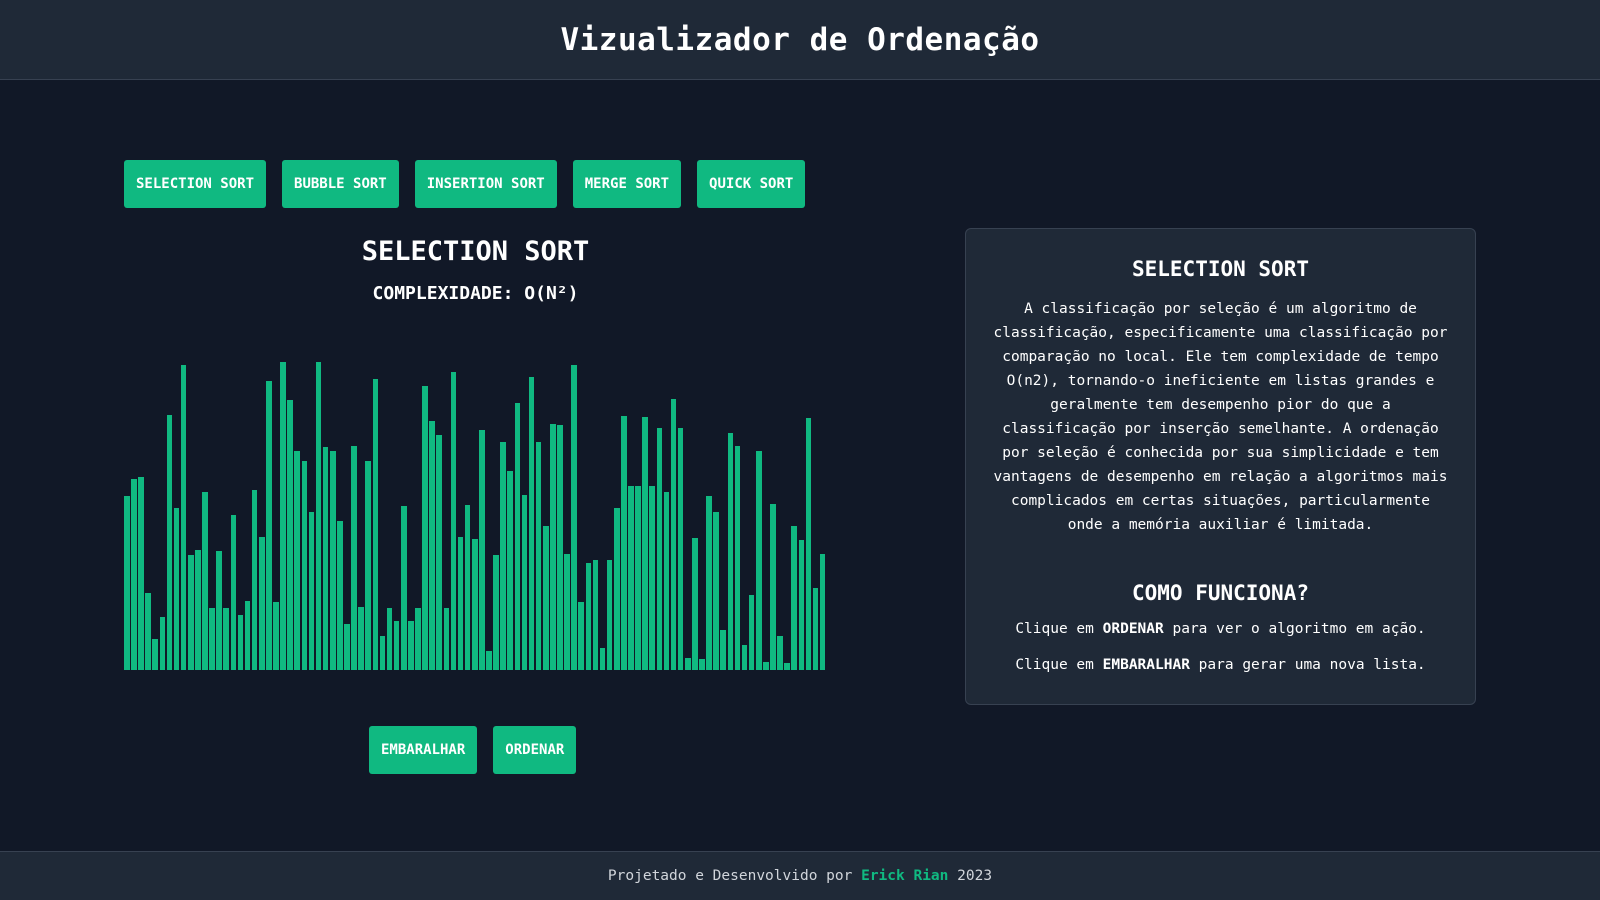 Image resolution: width=1600 pixels, height=900 pixels. Describe the element at coordinates (904, 876) in the screenshot. I see `author-link: Erick Rian` at that location.